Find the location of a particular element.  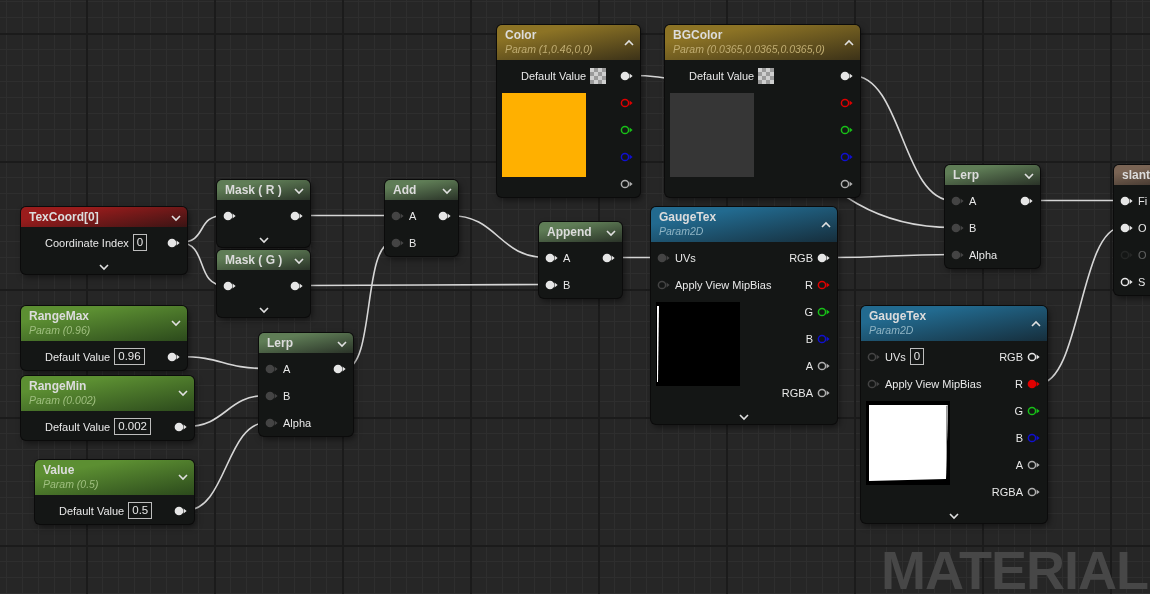

node-header: TexCoord[0] is located at coordinates (104, 217).